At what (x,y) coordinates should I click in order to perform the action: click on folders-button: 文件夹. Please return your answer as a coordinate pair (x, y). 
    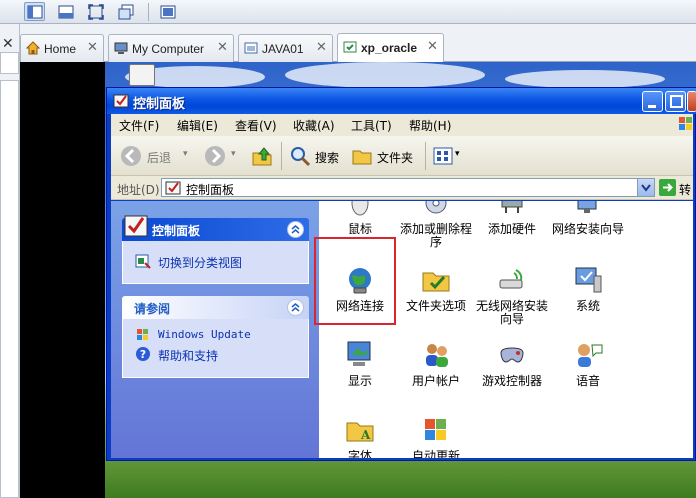
    Looking at the image, I should click on (384, 156).